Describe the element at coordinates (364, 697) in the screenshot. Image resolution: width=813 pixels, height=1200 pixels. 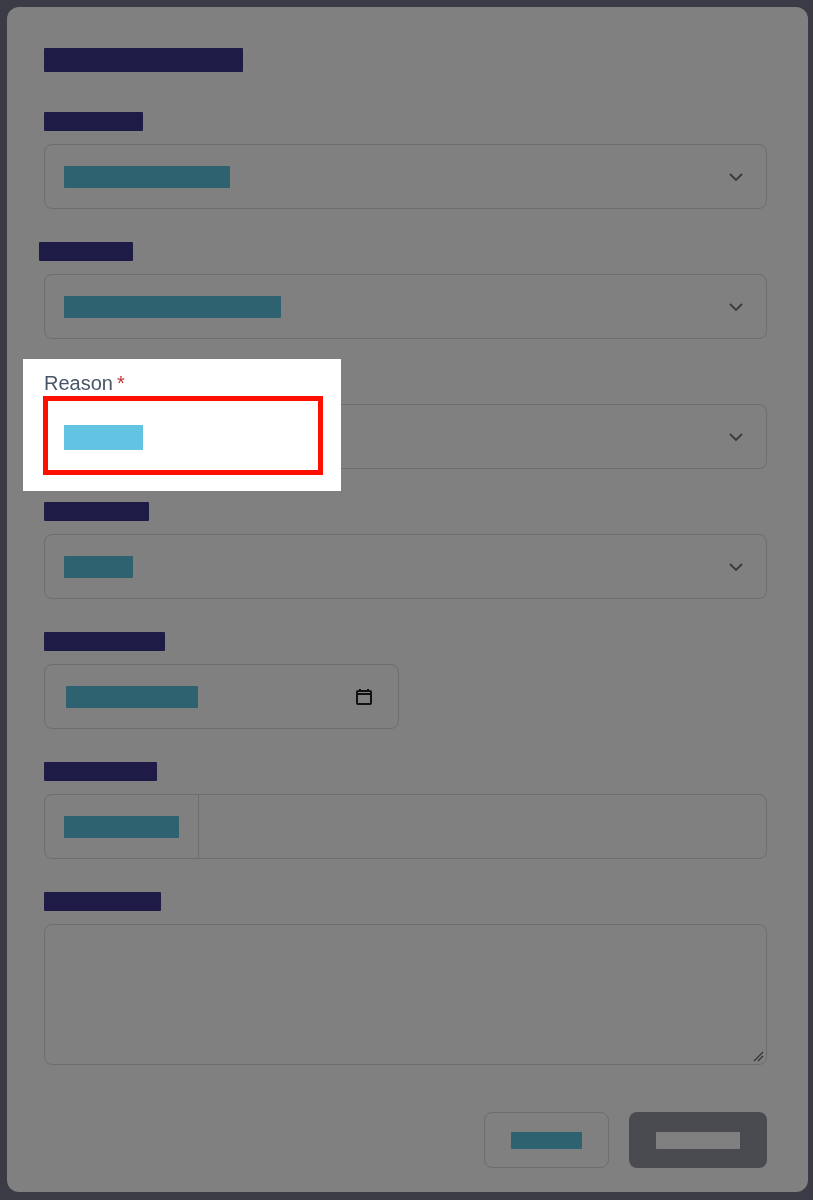
I see `calendar-icon` at that location.